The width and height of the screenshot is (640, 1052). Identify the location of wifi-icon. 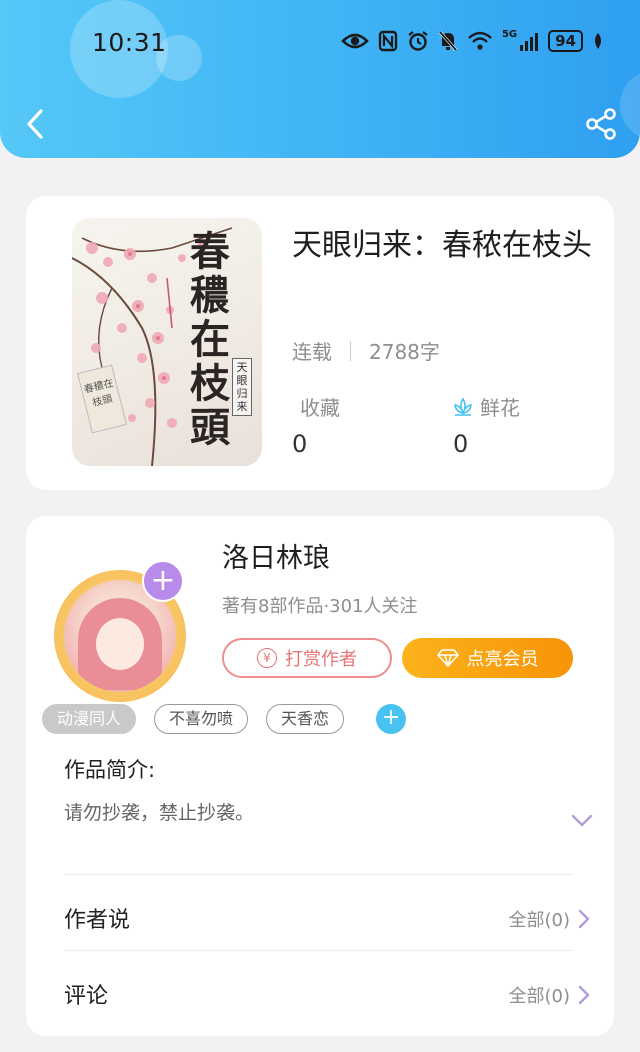
(480, 40).